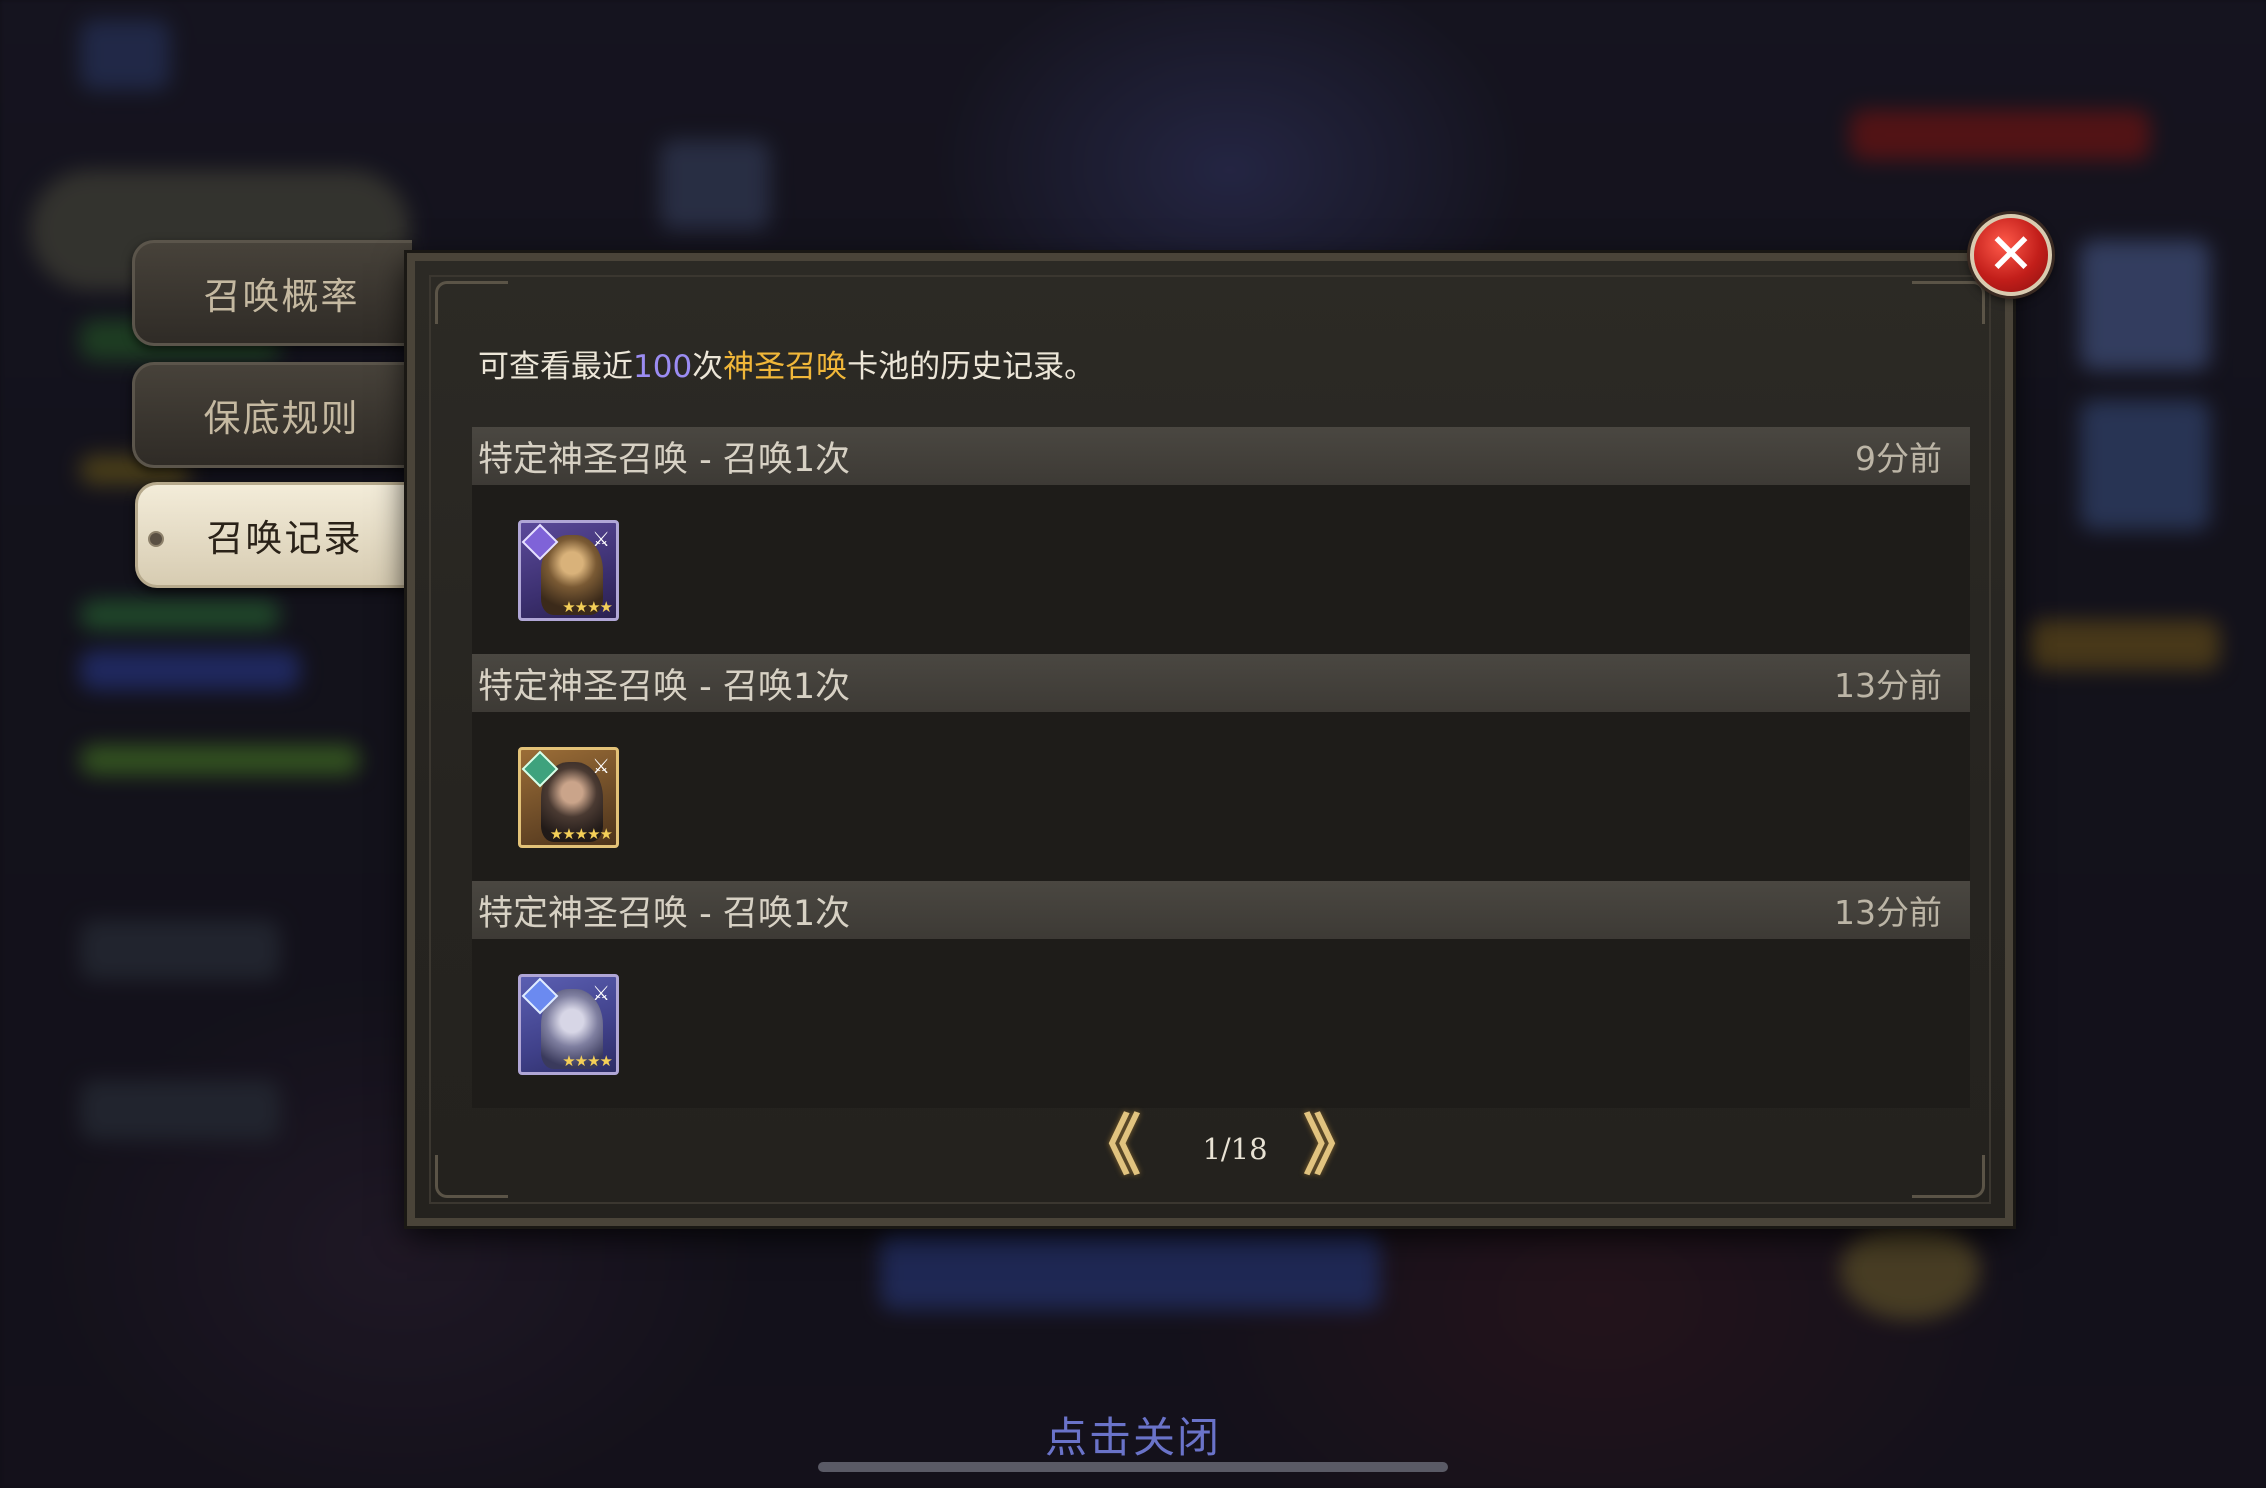  I want to click on info-suffix: 卡池的历史记录。, so click(971, 367).